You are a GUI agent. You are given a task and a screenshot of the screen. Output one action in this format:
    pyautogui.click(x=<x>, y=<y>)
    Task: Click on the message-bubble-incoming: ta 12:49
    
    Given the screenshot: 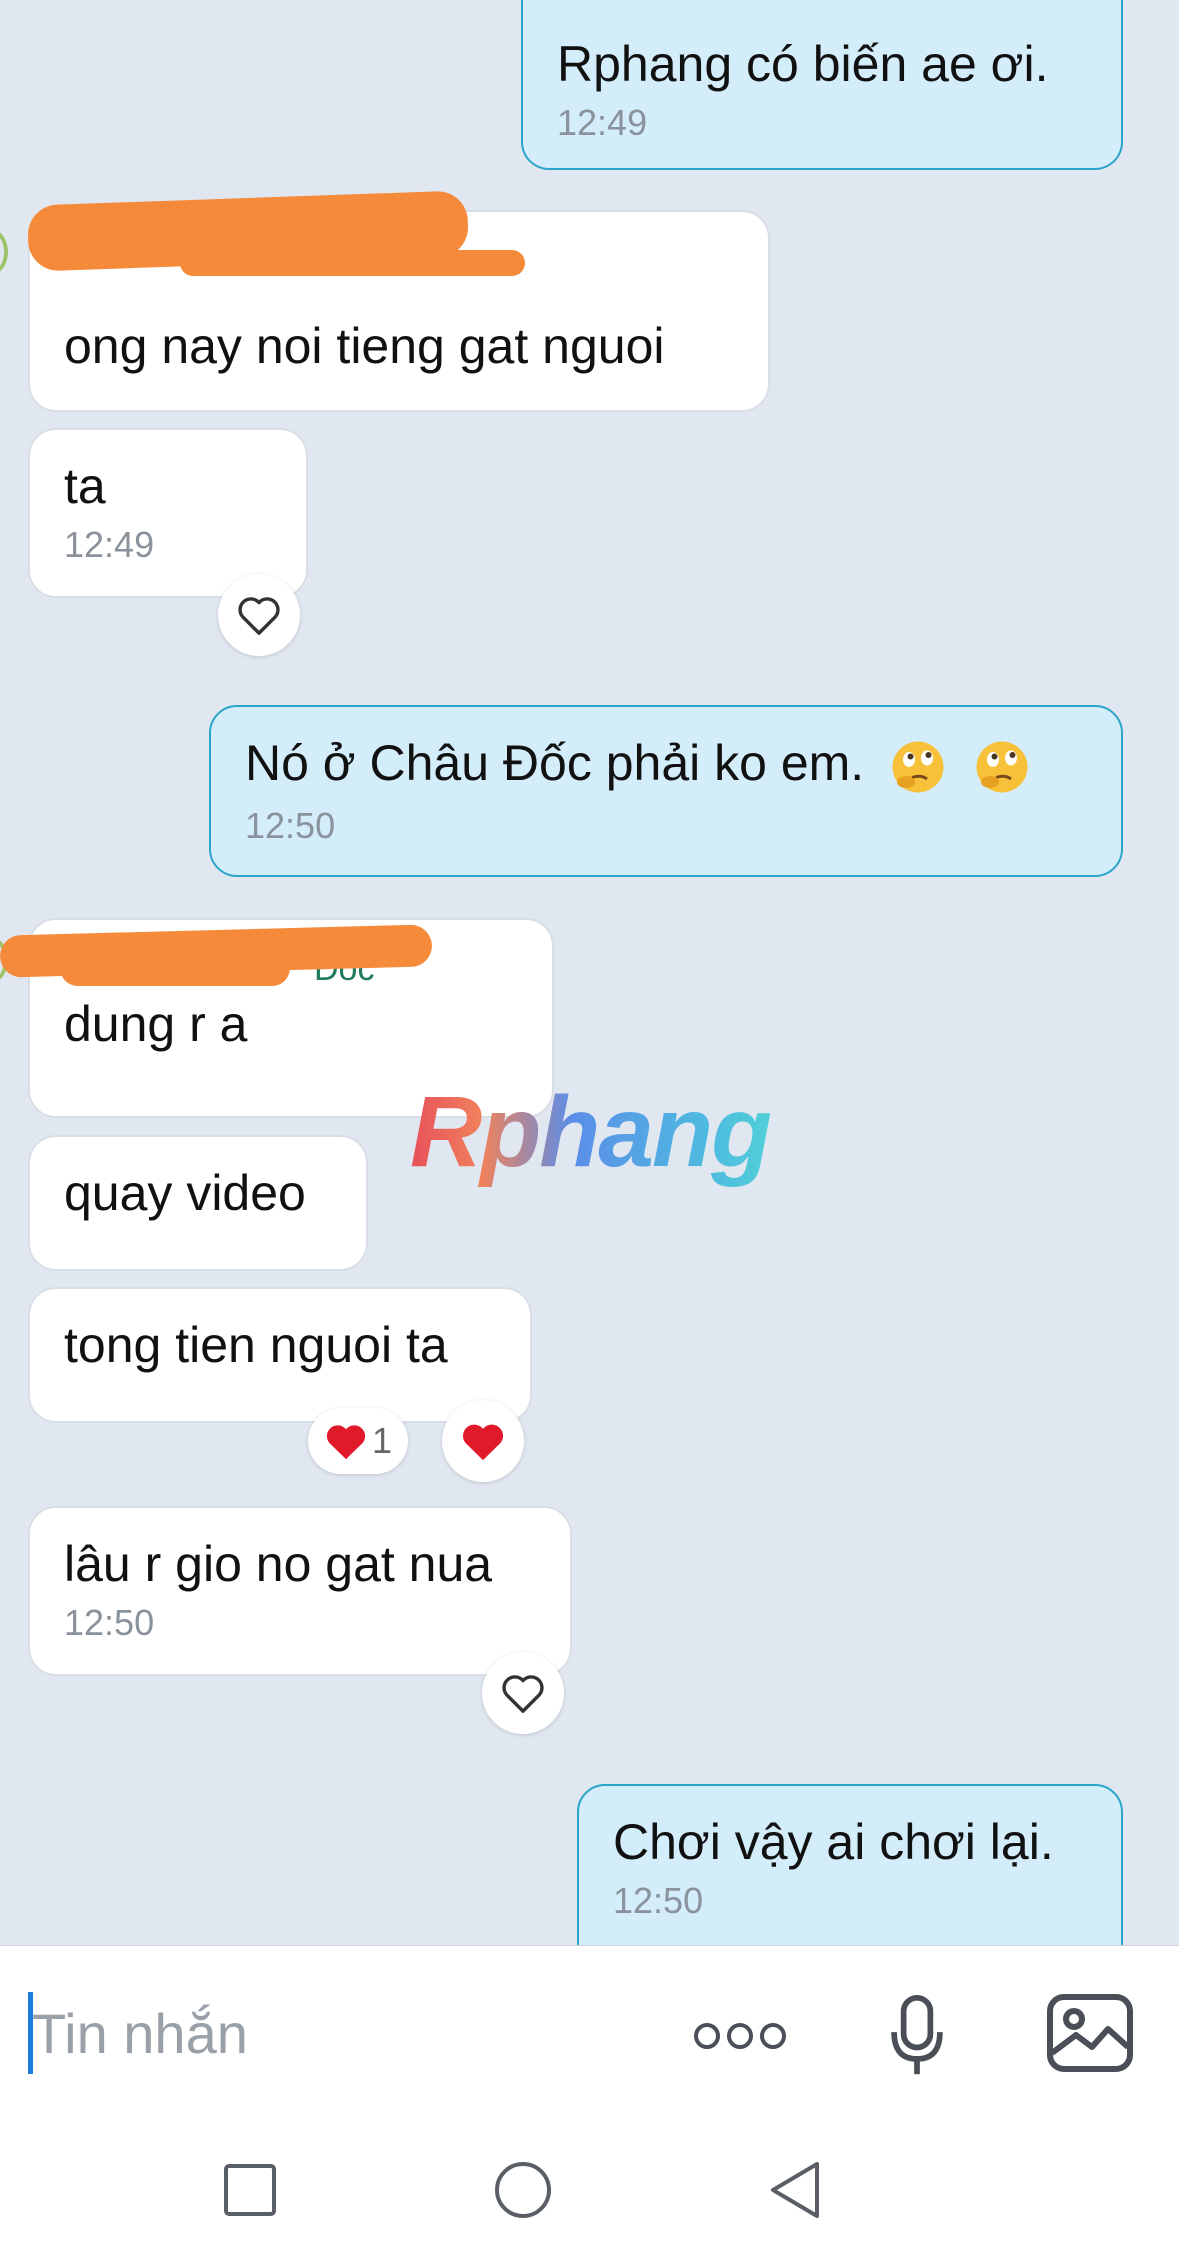 What is the action you would take?
    pyautogui.click(x=168, y=513)
    